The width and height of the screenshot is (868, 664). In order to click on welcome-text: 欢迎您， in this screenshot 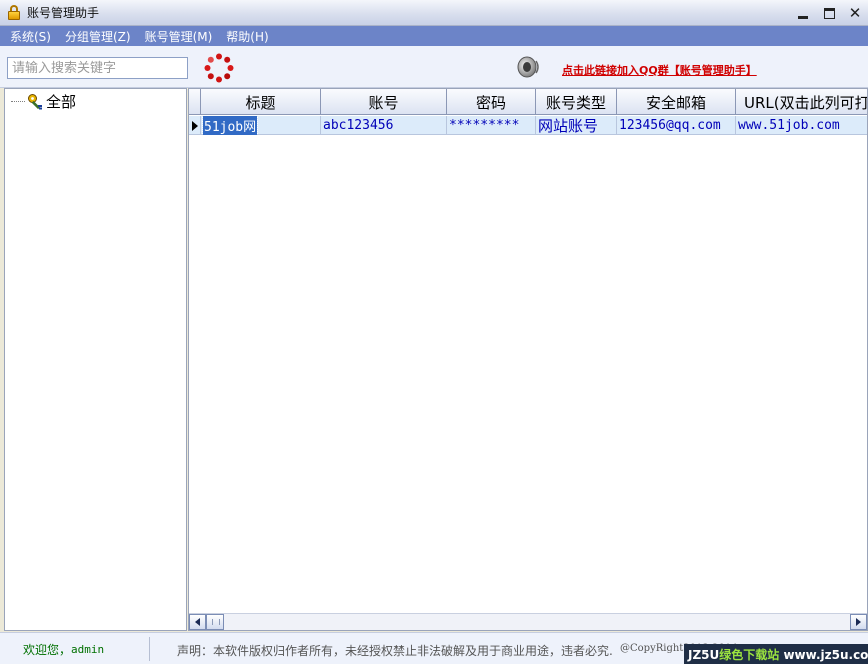, I will do `click(47, 649)`.